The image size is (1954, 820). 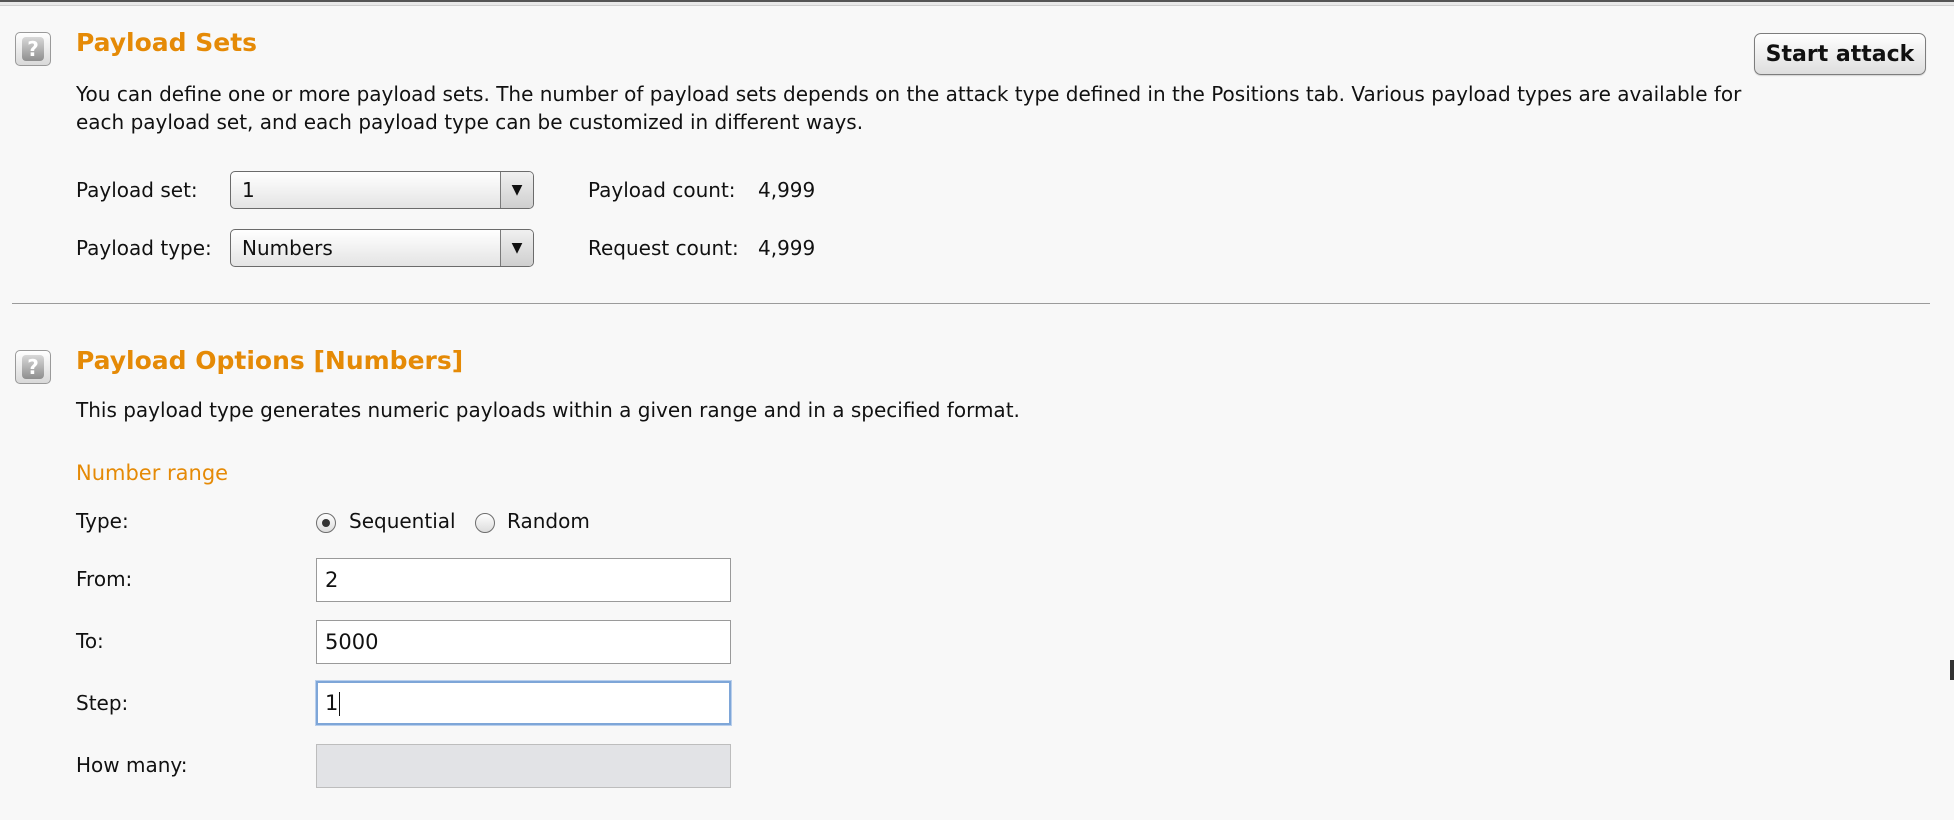 I want to click on payload-type-label: Payload type:, so click(x=144, y=248).